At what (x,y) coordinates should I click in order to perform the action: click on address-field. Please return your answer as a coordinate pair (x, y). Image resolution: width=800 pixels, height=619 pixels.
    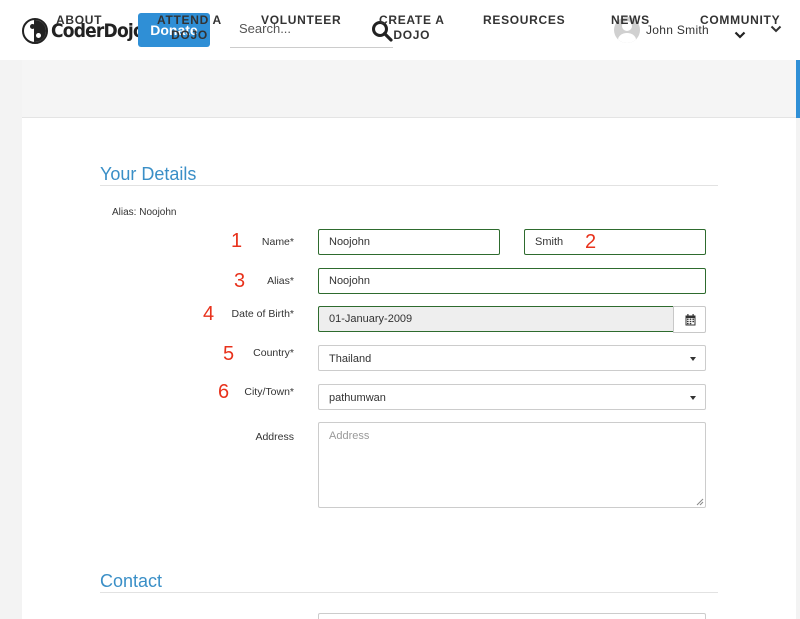
    Looking at the image, I should click on (512, 465).